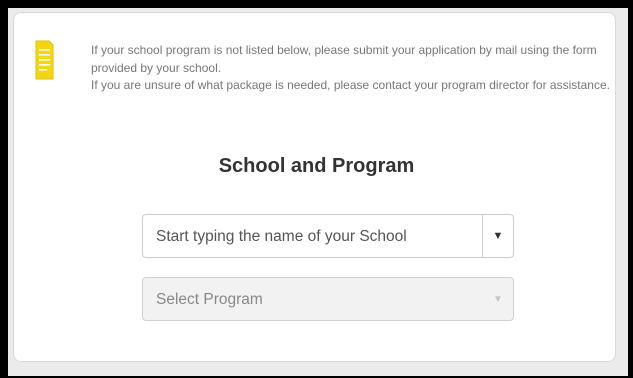  I want to click on note-icon, so click(44, 60).